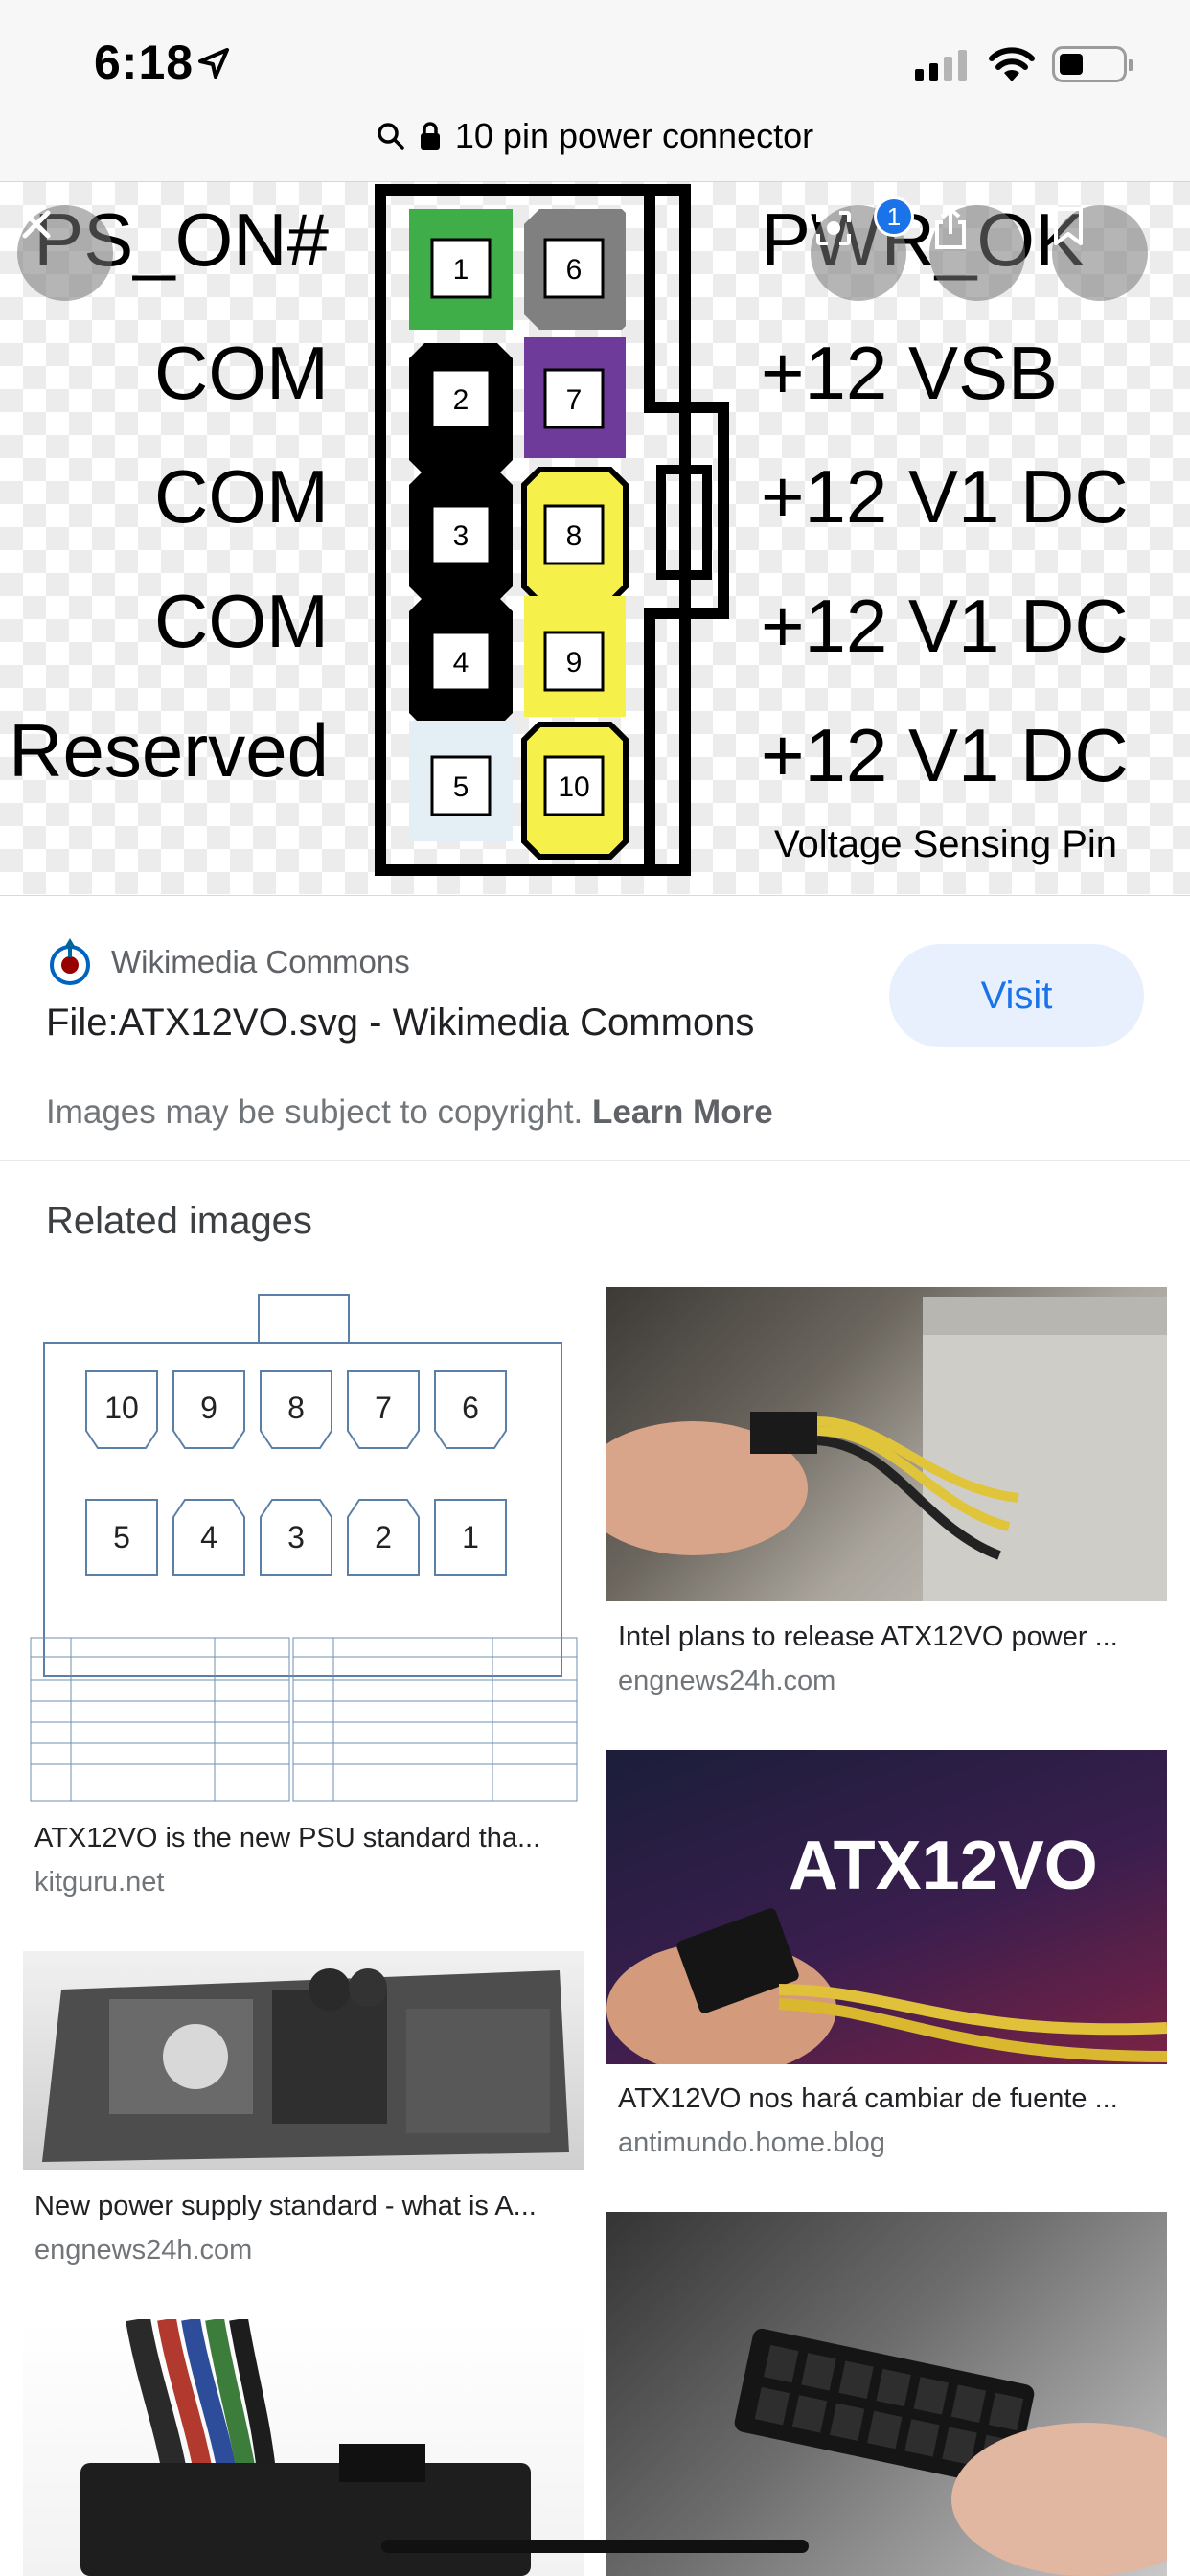  Describe the element at coordinates (305, 2065) in the screenshot. I see `psu-internals-thumbnail` at that location.